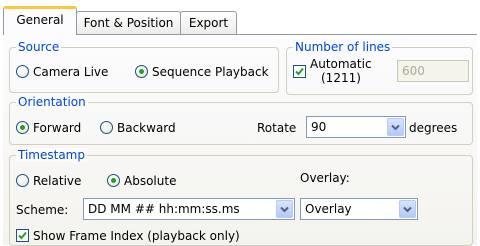 This screenshot has height=246, width=480. I want to click on relative-label: Relative, so click(57, 181).